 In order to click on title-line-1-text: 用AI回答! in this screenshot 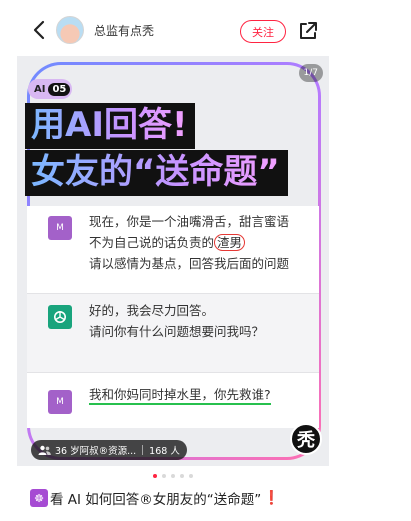, I will do `click(109, 125)`.